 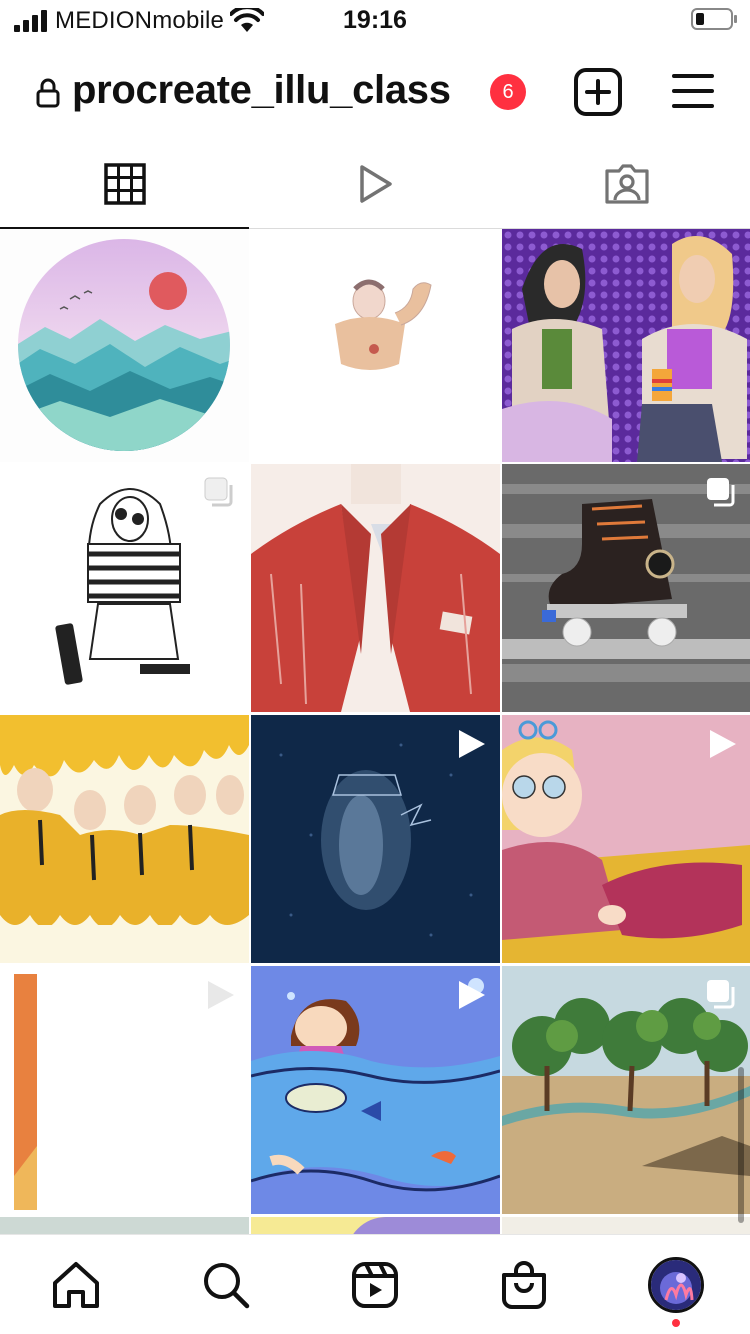 I want to click on plus-icon, so click(x=598, y=92).